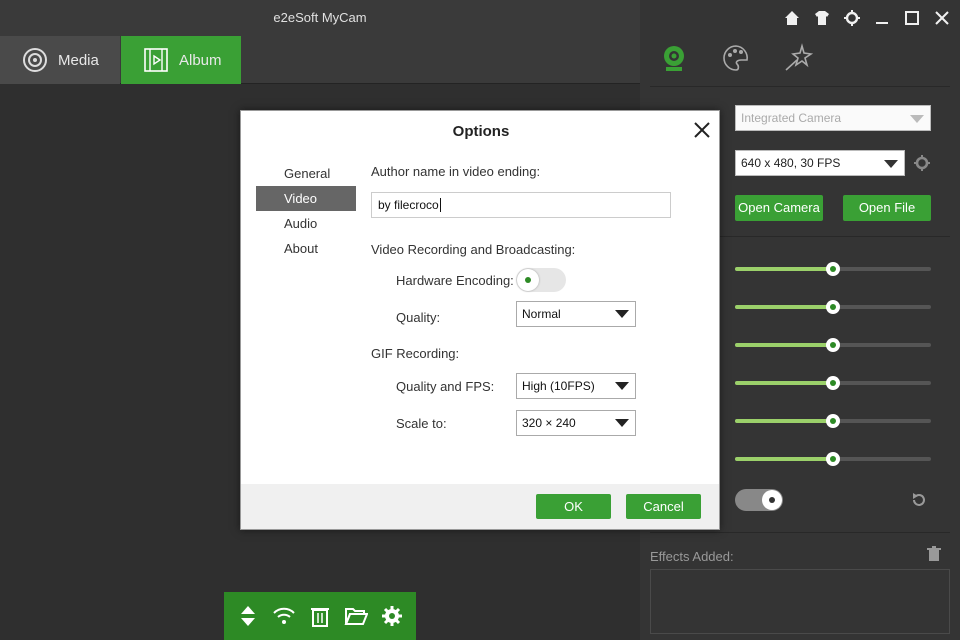 The height and width of the screenshot is (640, 960). I want to click on tab-media: Media, so click(60, 60).